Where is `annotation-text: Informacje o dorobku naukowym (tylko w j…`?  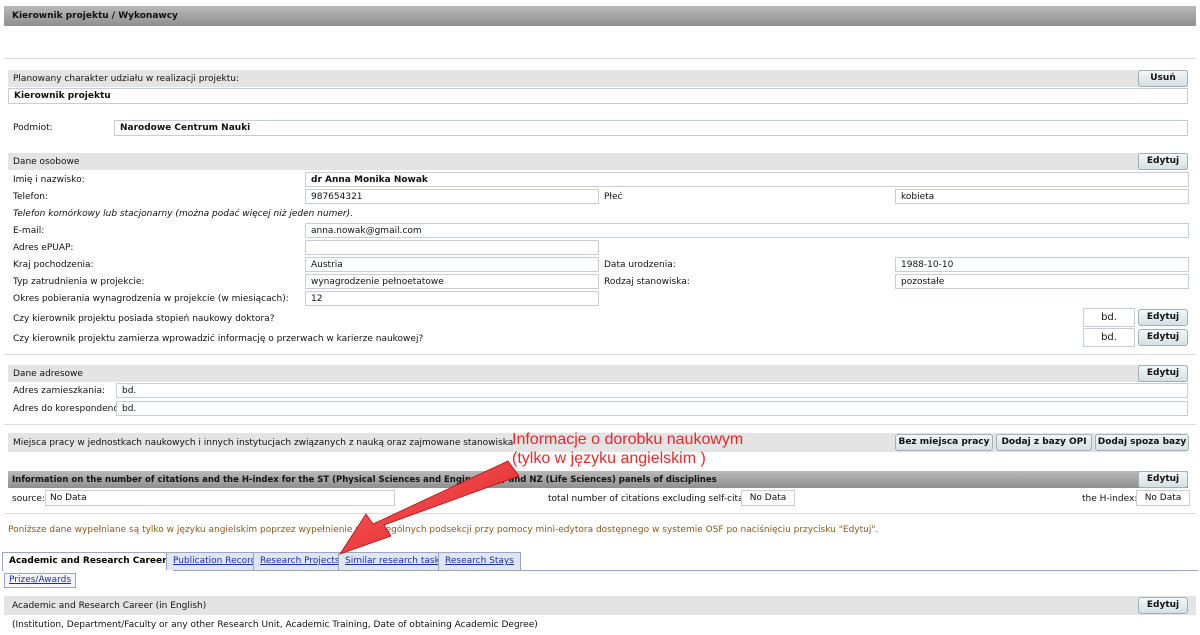 annotation-text: Informacje o dorobku naukowym (tylko w j… is located at coordinates (628, 449).